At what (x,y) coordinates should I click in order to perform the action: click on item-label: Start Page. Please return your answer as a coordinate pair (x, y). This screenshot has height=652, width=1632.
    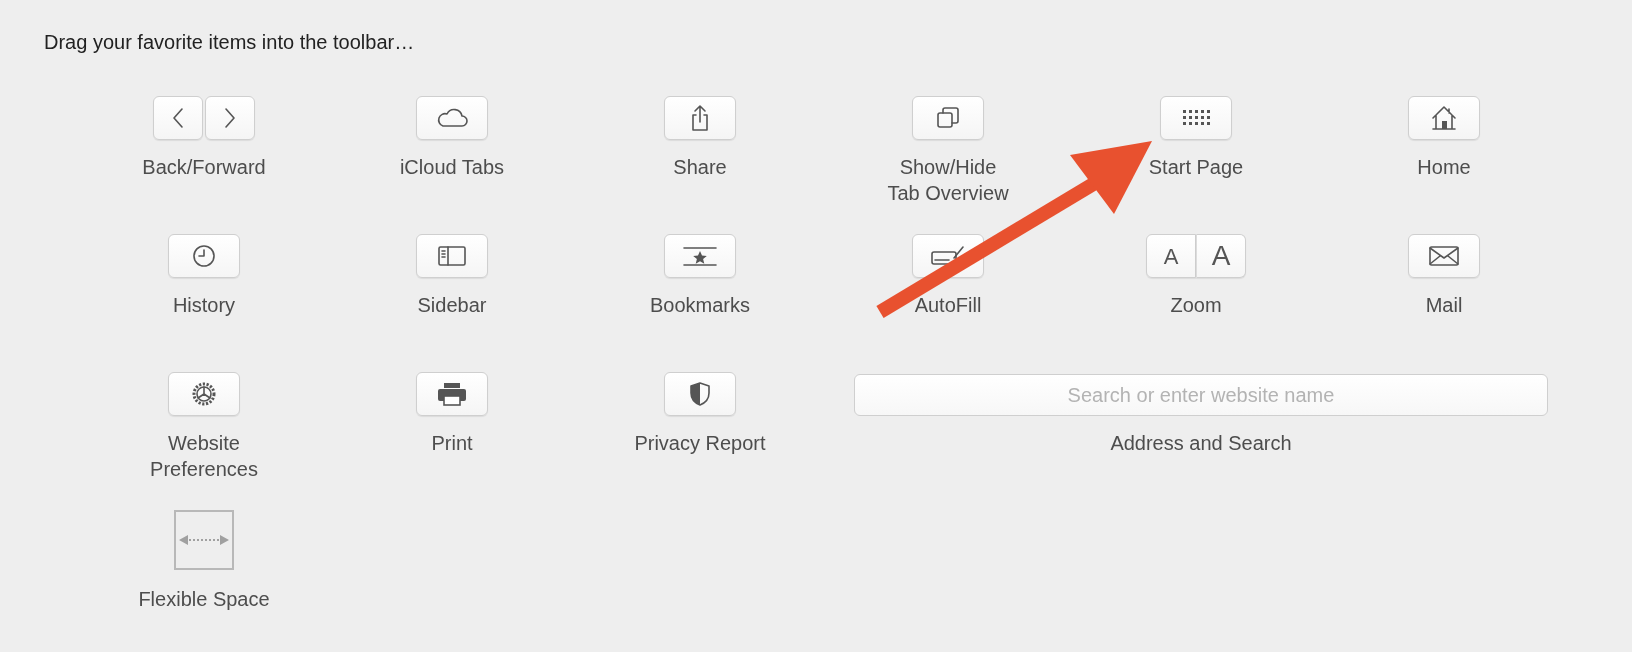
    Looking at the image, I should click on (1196, 167).